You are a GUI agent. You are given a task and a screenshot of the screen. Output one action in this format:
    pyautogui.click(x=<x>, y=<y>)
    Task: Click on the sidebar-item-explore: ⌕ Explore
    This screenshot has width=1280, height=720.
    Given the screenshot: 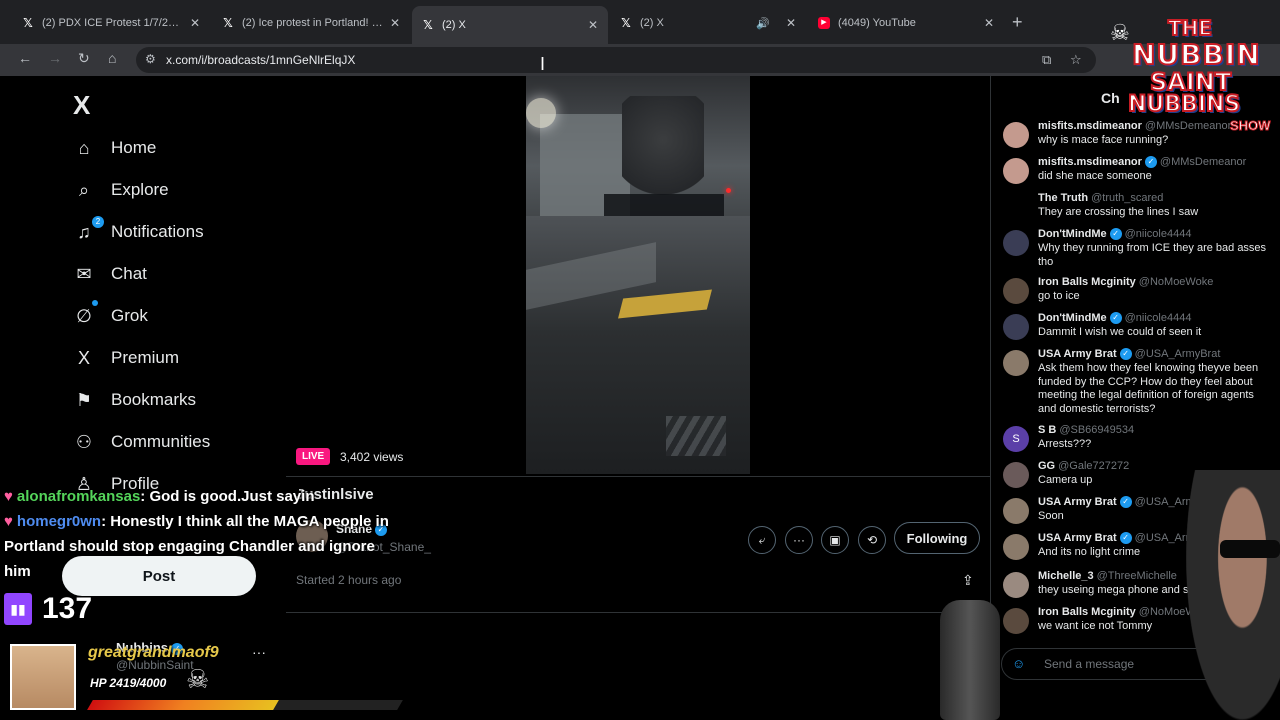 What is the action you would take?
    pyautogui.click(x=120, y=190)
    